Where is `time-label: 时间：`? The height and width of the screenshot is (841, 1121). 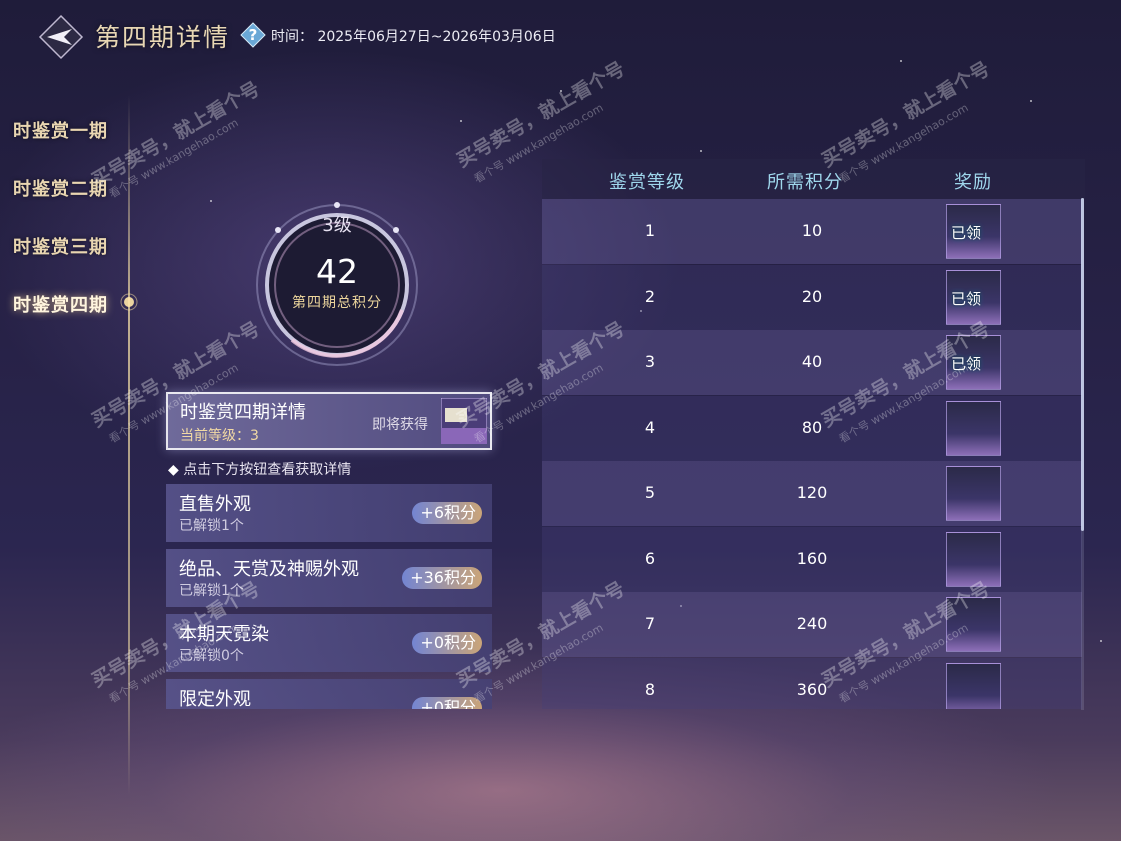
time-label: 时间： is located at coordinates (292, 37).